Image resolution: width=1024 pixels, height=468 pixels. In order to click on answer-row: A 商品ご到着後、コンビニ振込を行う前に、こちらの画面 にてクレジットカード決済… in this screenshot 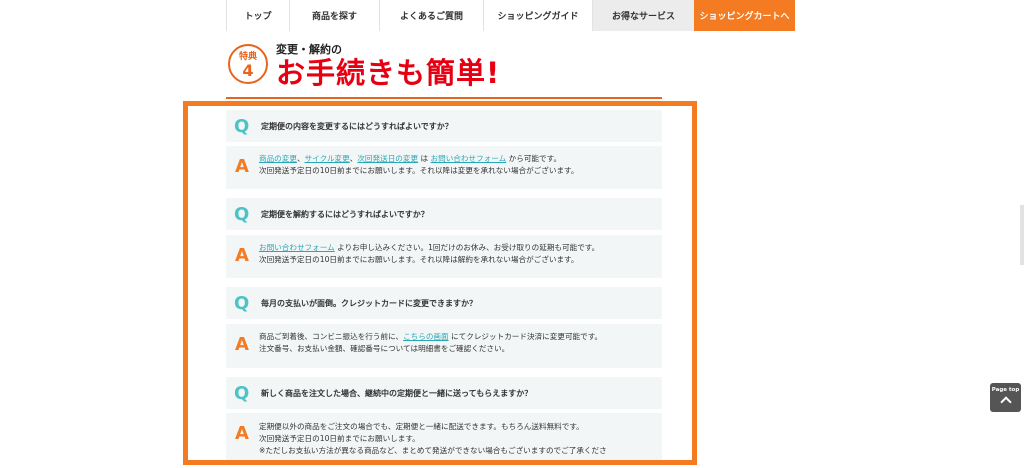, I will do `click(444, 346)`.